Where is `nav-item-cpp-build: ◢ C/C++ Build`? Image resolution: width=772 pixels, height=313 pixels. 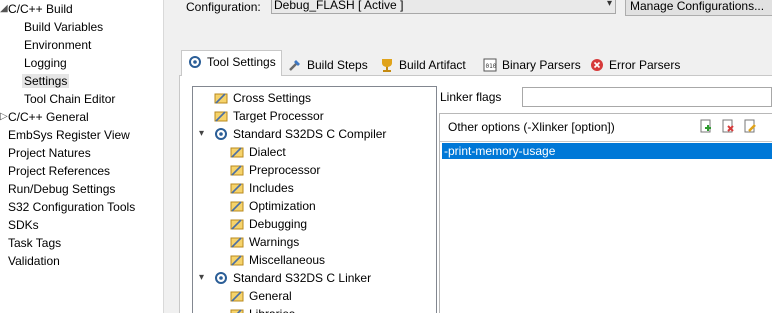 nav-item-cpp-build: ◢ C/C++ Build is located at coordinates (36, 9).